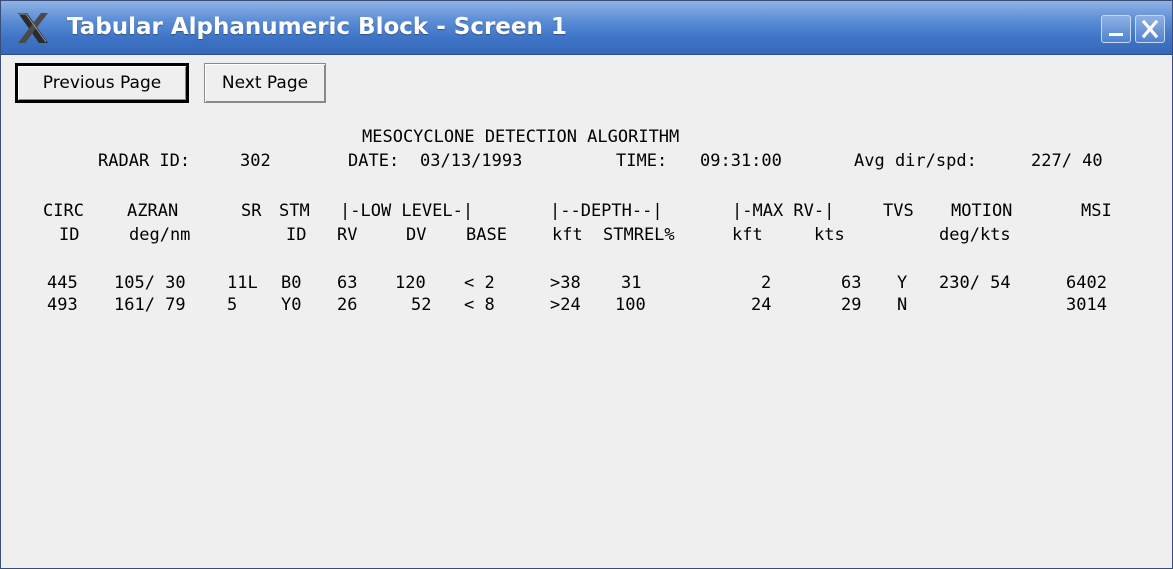 The height and width of the screenshot is (569, 1173). I want to click on table-cell: 120, so click(410, 283).